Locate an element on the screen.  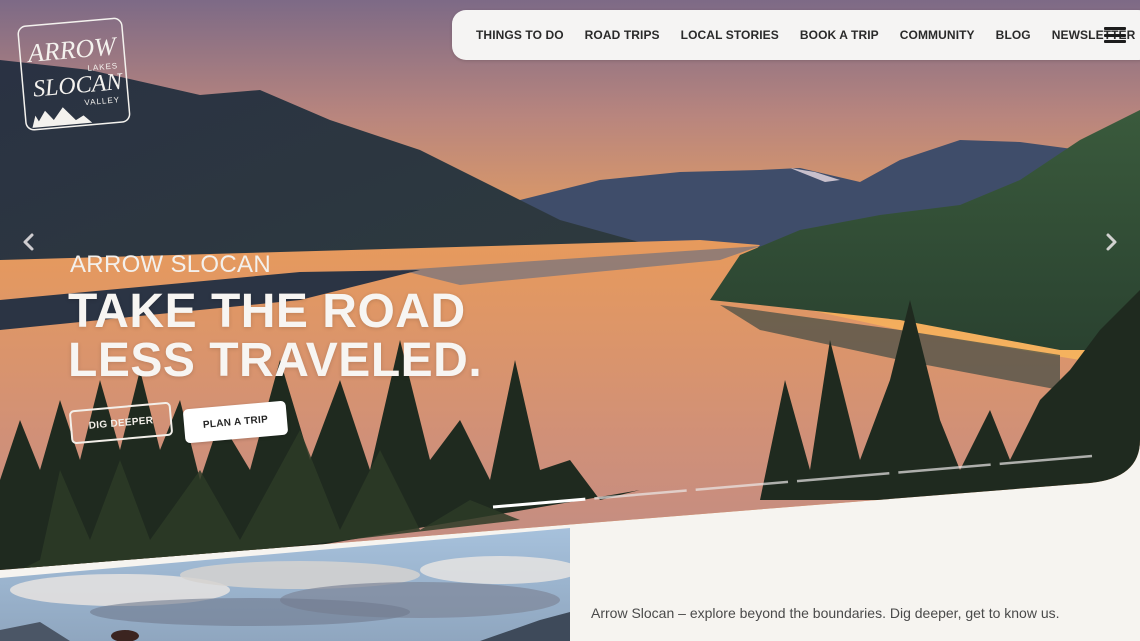
nav-item-road-trips: ROAD TRIPS is located at coordinates (622, 35).